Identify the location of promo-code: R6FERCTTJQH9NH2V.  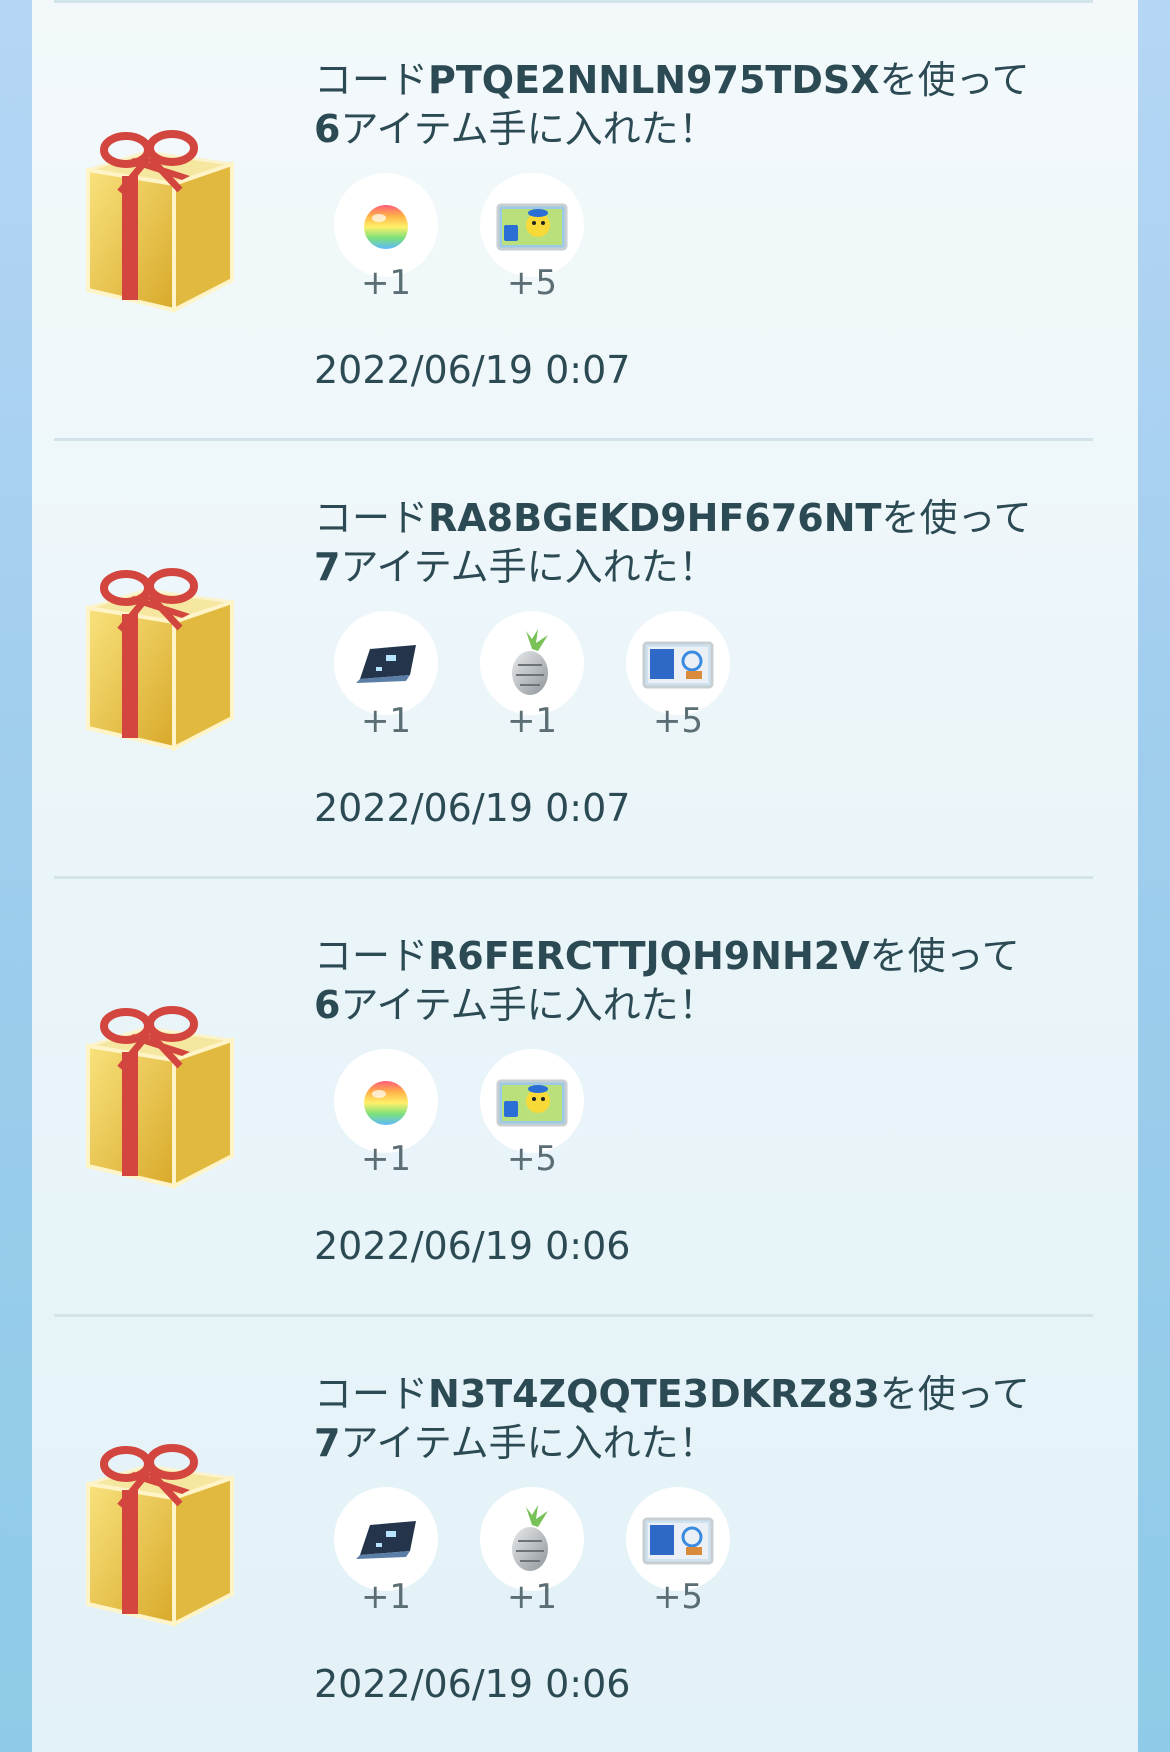
(649, 956).